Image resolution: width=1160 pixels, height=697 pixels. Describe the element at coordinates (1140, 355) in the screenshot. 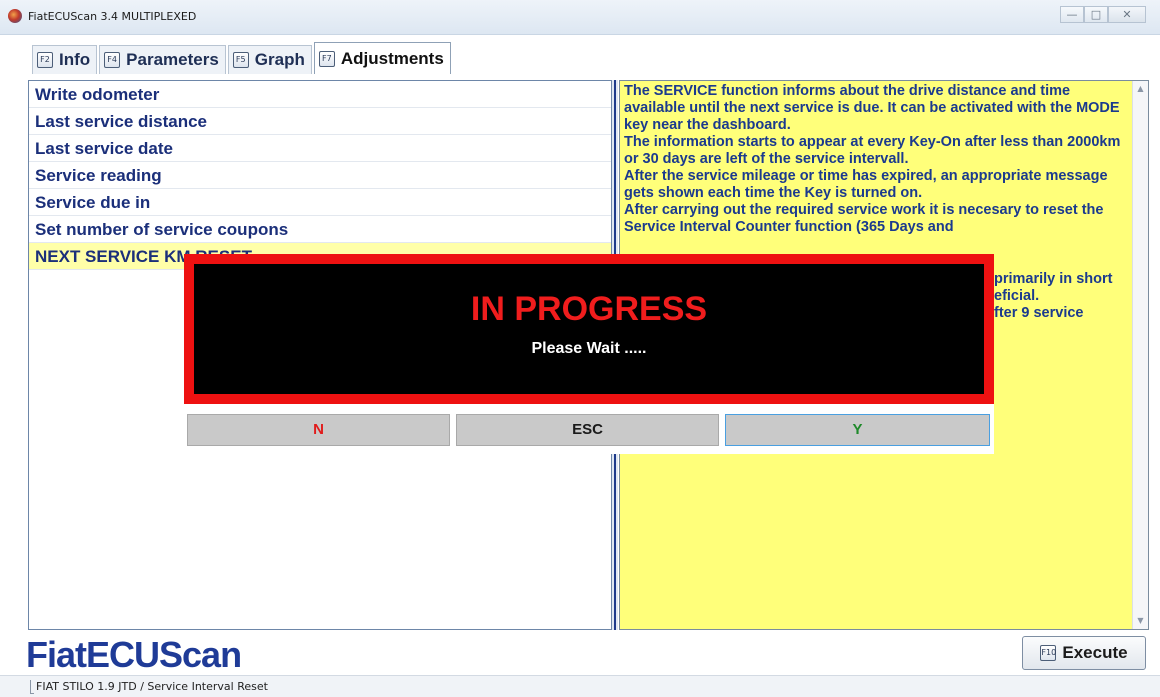

I see `help-scrollbar: ▲ ▼` at that location.